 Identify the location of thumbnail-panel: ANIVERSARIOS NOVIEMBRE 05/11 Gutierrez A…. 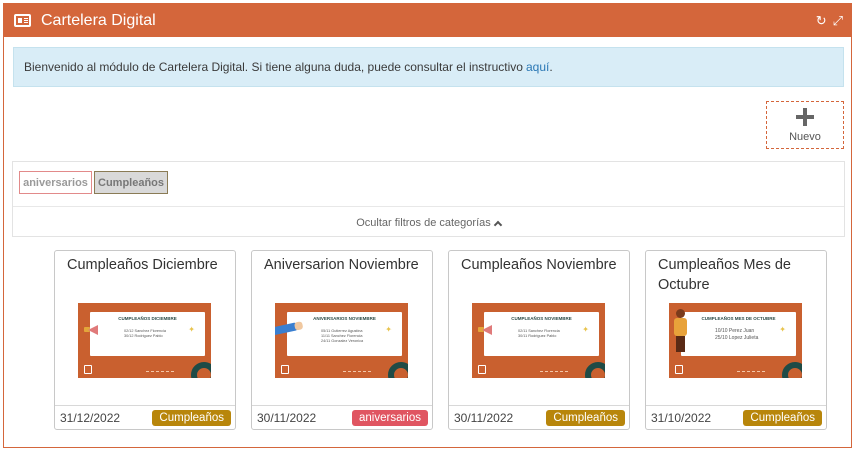
(344, 334).